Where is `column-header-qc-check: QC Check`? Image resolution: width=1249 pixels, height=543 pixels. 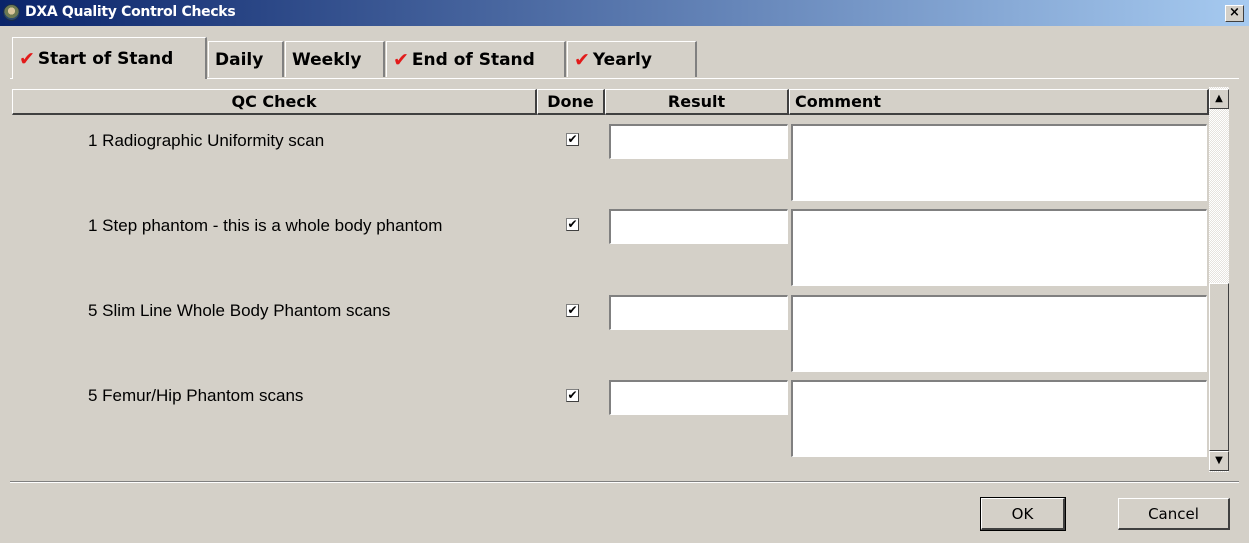
column-header-qc-check: QC Check is located at coordinates (274, 102).